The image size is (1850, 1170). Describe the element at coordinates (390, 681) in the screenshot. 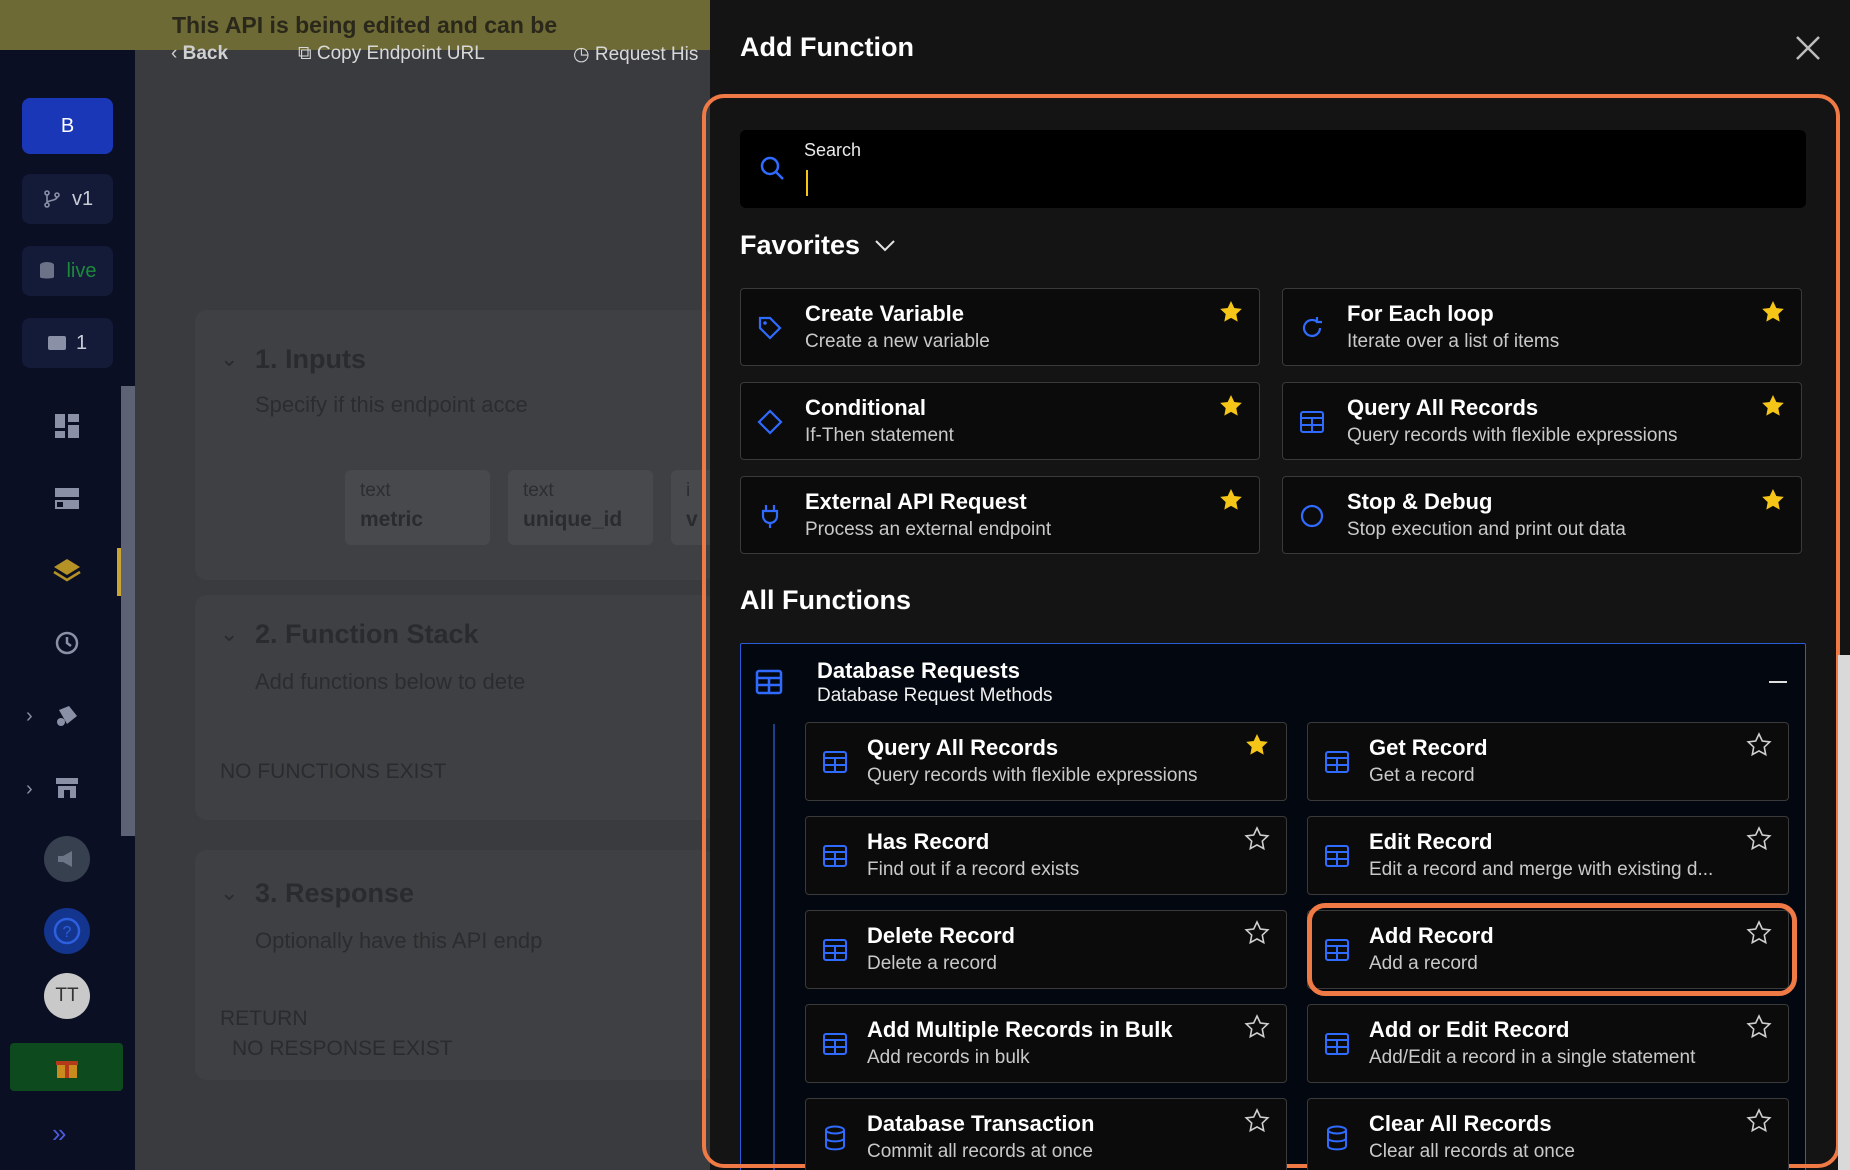

I see `function-stack-description: Add functions below to dete` at that location.